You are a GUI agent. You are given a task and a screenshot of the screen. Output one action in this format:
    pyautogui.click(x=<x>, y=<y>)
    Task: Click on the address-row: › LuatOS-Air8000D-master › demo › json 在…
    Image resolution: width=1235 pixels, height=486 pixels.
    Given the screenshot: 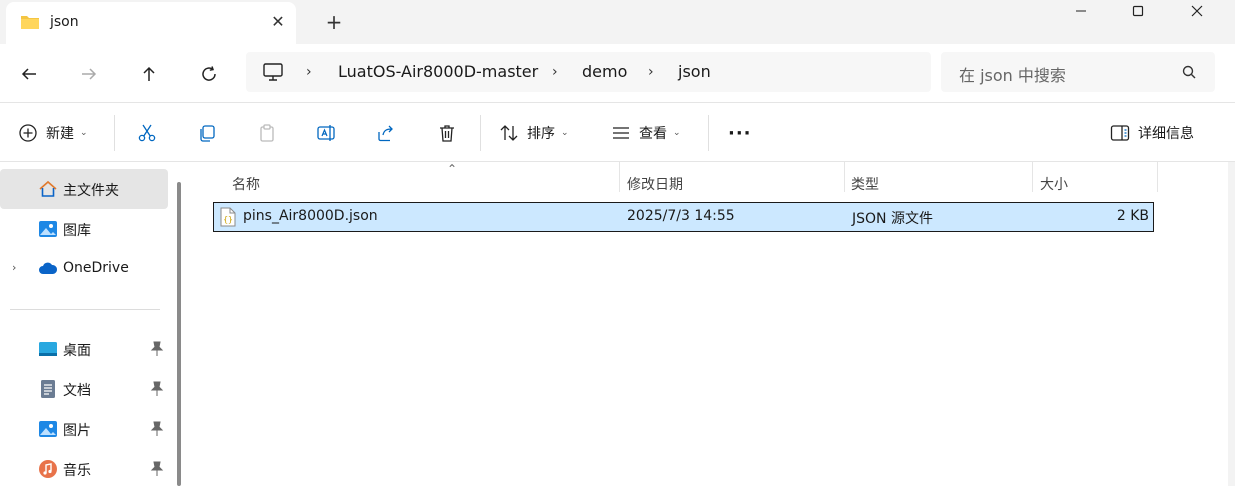 What is the action you would take?
    pyautogui.click(x=617, y=73)
    